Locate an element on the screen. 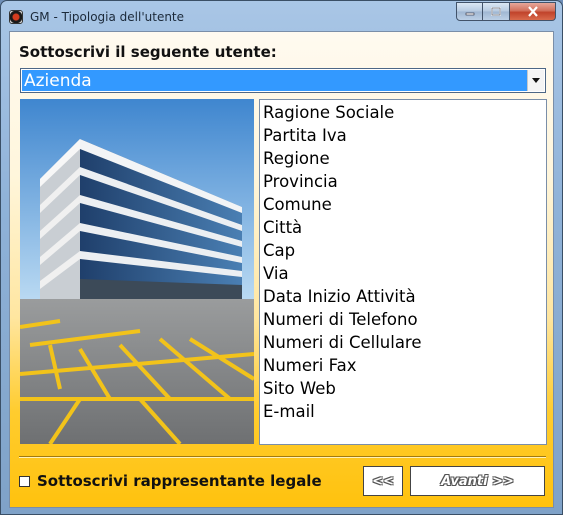 The image size is (563, 515). user-type-select: Azienda is located at coordinates (283, 80).